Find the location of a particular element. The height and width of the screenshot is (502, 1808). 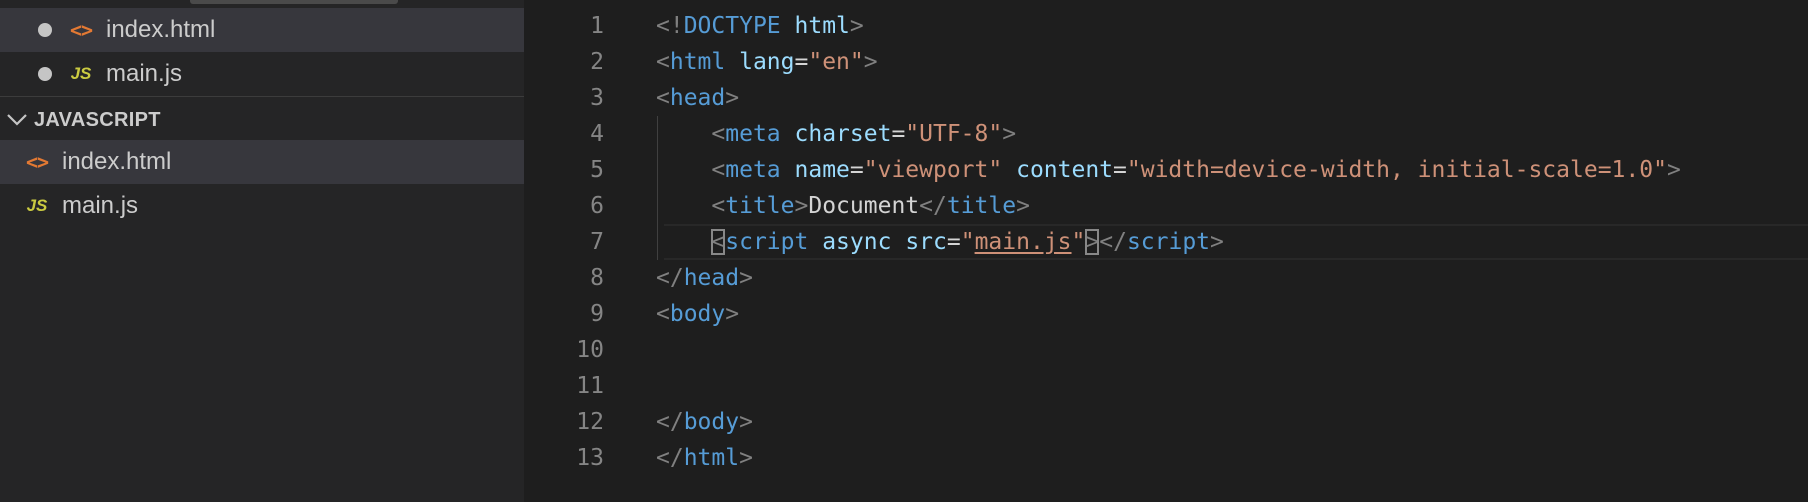

section-title: JAVASCRIPT is located at coordinates (97, 120).